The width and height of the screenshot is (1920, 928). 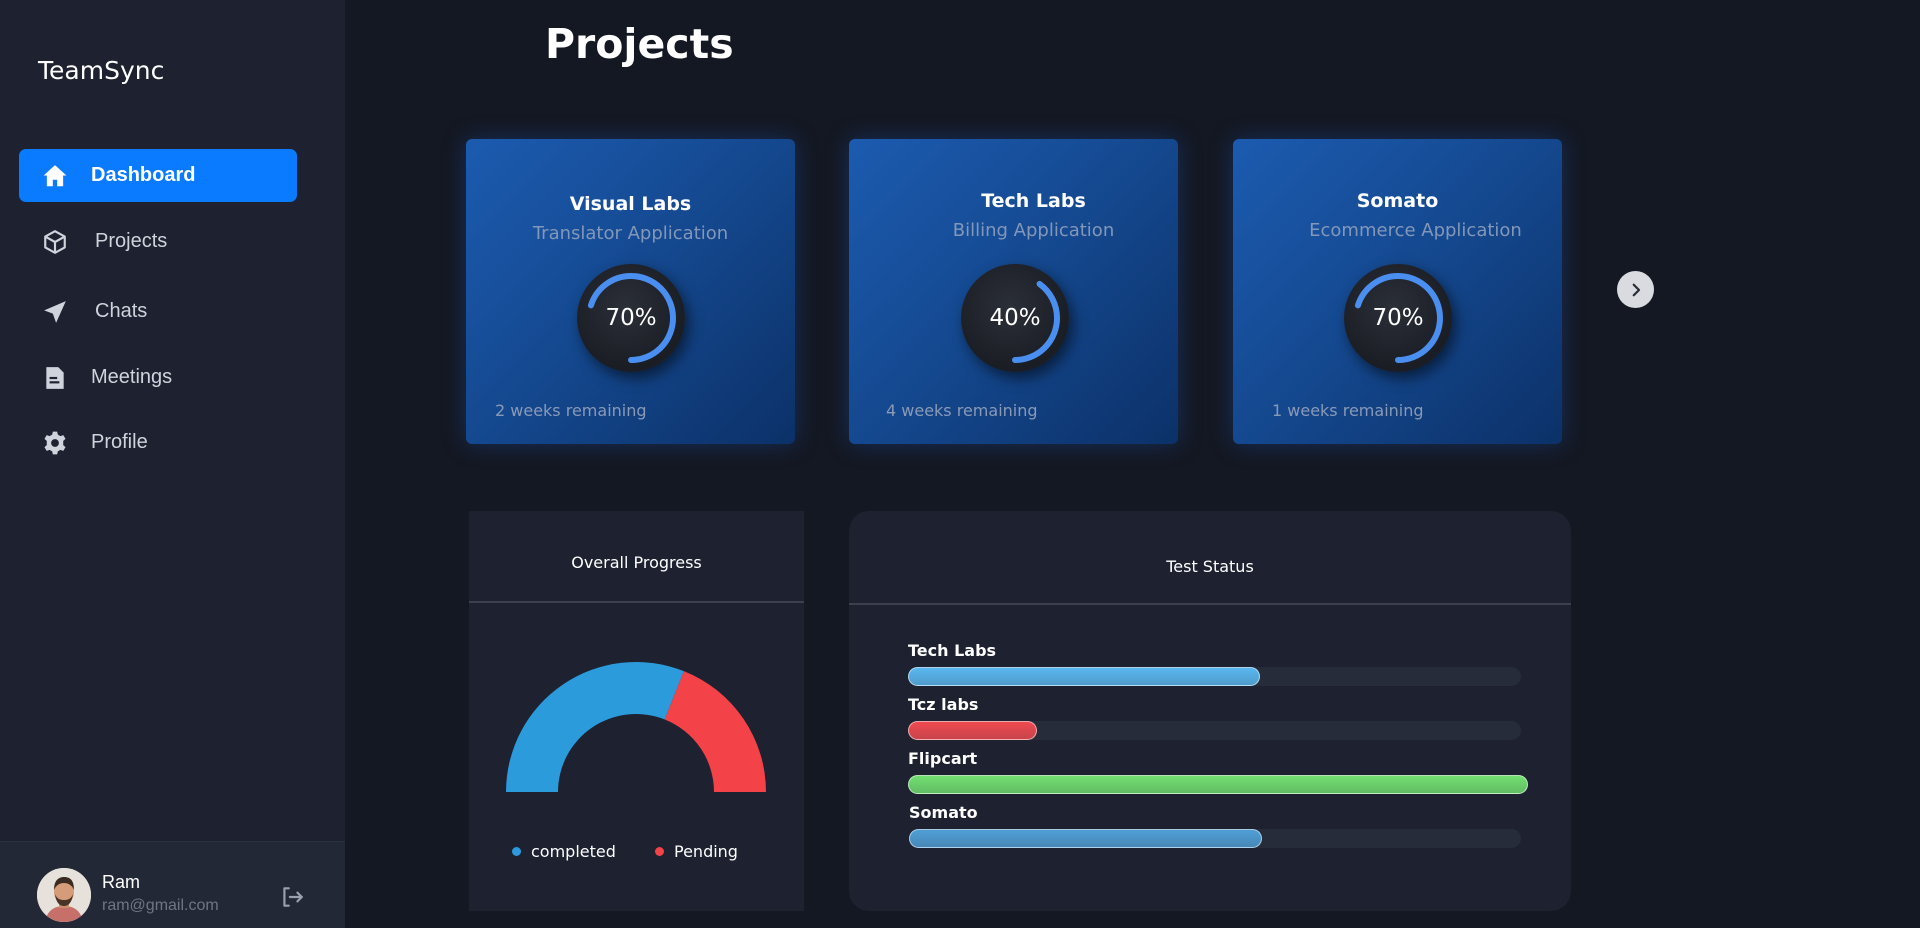 I want to click on sidebar-item-projects: Projects, so click(x=158, y=241).